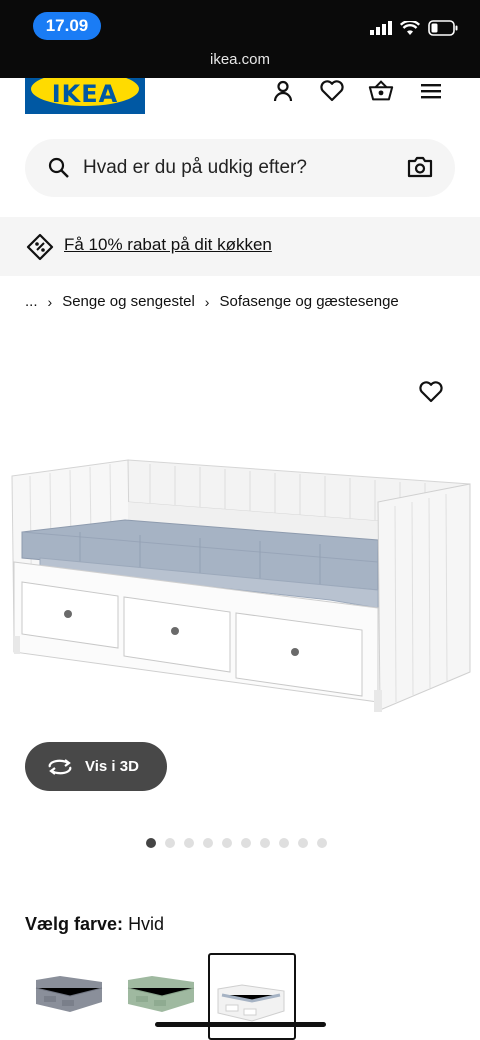  What do you see at coordinates (128, 301) in the screenshot?
I see `breadcrumb-item: Senge og sengestel` at bounding box center [128, 301].